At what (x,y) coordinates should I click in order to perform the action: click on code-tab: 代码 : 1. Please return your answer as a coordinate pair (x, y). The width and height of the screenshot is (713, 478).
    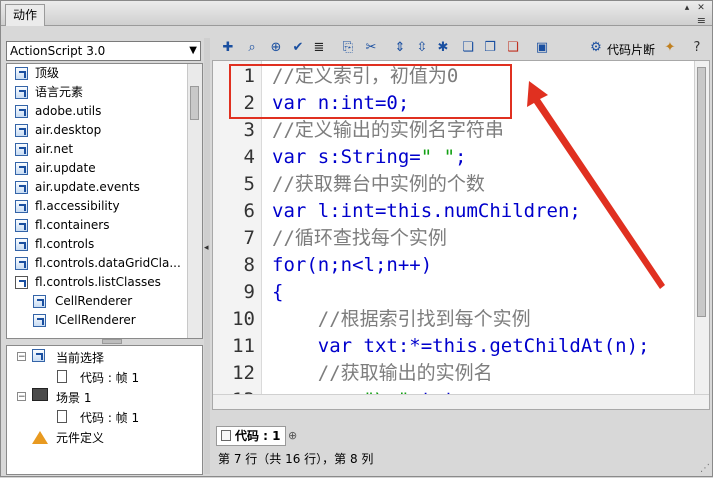
    Looking at the image, I should click on (251, 436).